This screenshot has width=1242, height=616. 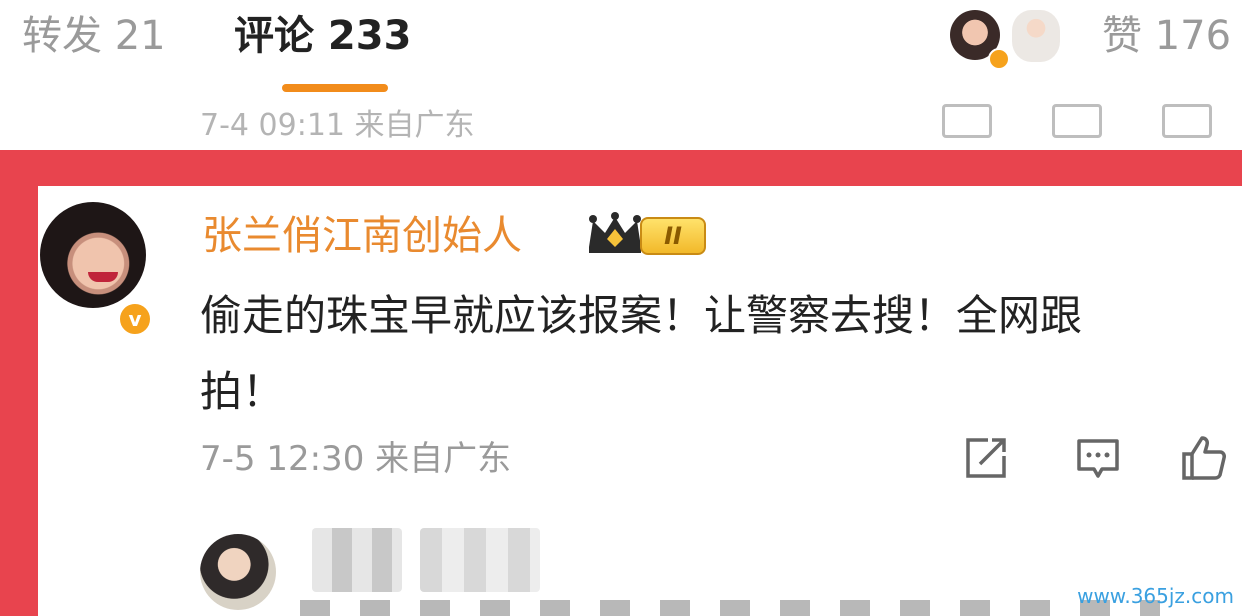 What do you see at coordinates (356, 459) in the screenshot?
I see `comment-meta: 7-5 12:30 来自广东` at bounding box center [356, 459].